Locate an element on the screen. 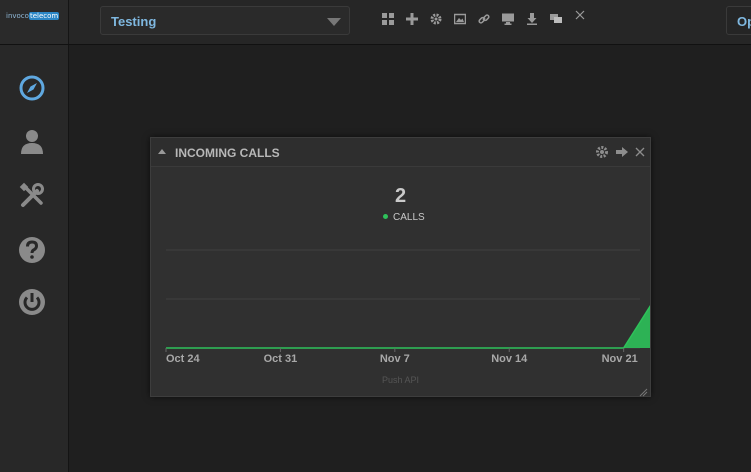 The width and height of the screenshot is (751, 472). top-bar: invocotelecom Testing O is located at coordinates (375, 22).